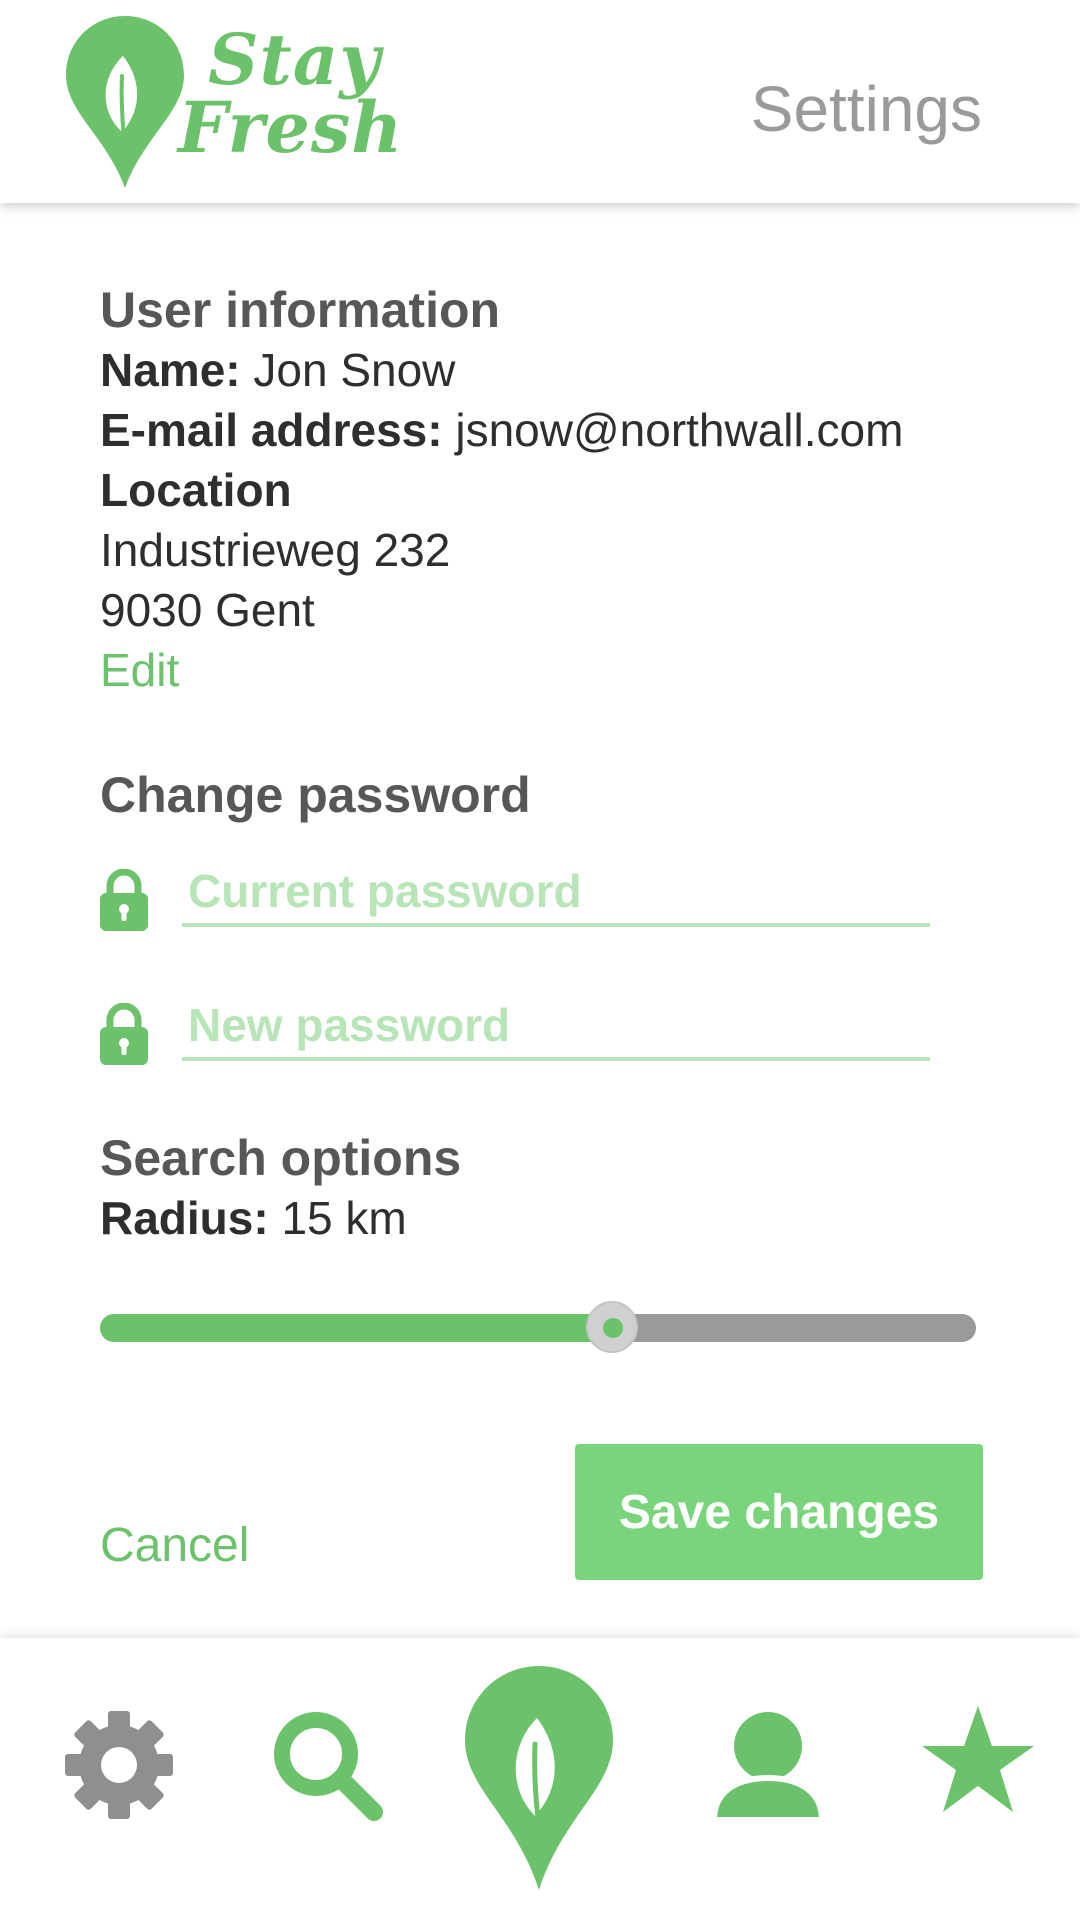 The height and width of the screenshot is (1920, 1080). What do you see at coordinates (354, 370) in the screenshot?
I see `name-value: Jon Snow` at bounding box center [354, 370].